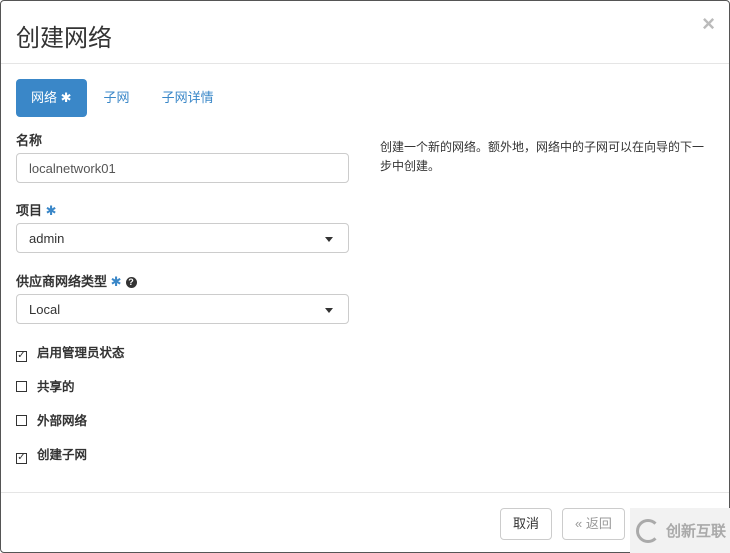  What do you see at coordinates (696, 531) in the screenshot?
I see `watermark-text: 创新互联` at bounding box center [696, 531].